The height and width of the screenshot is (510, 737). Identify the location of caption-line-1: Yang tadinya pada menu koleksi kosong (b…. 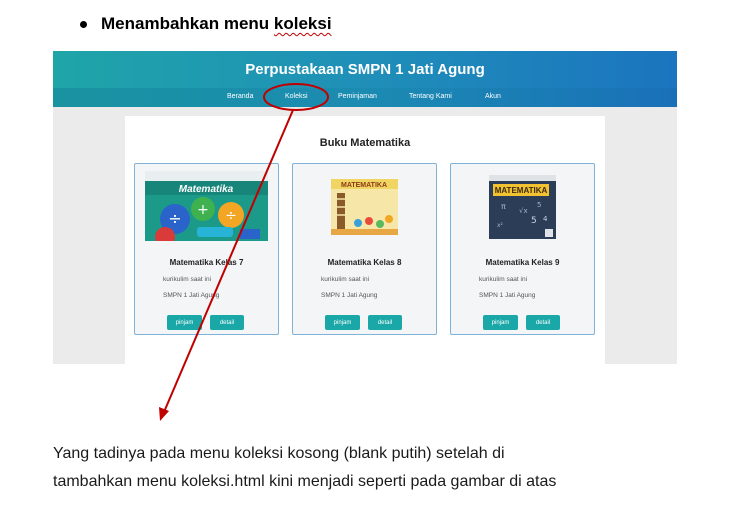
(279, 453).